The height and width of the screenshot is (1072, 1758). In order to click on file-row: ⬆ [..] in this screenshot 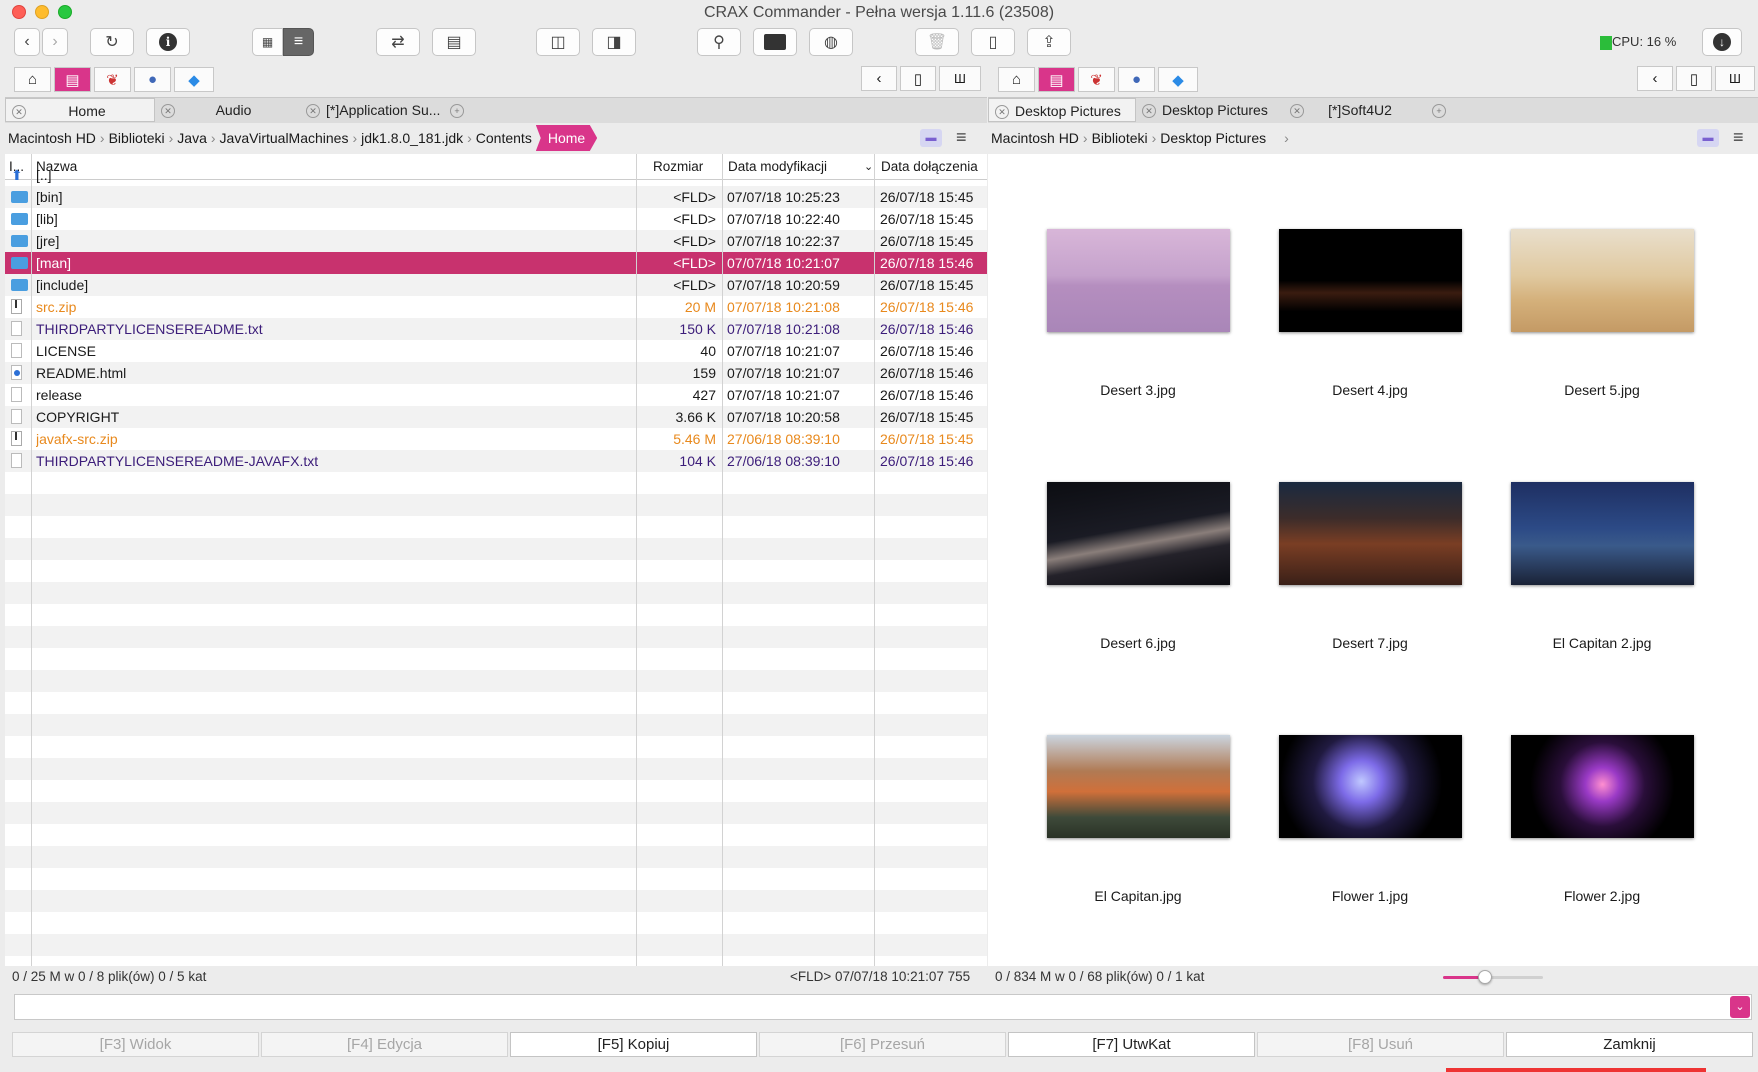, I will do `click(496, 175)`.